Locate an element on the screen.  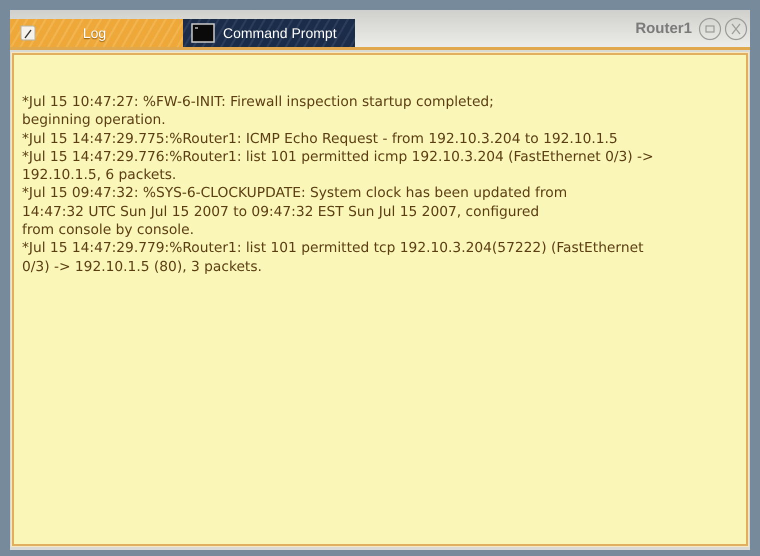
log-line: 192.10.1.5, 6 packets. is located at coordinates (99, 175).